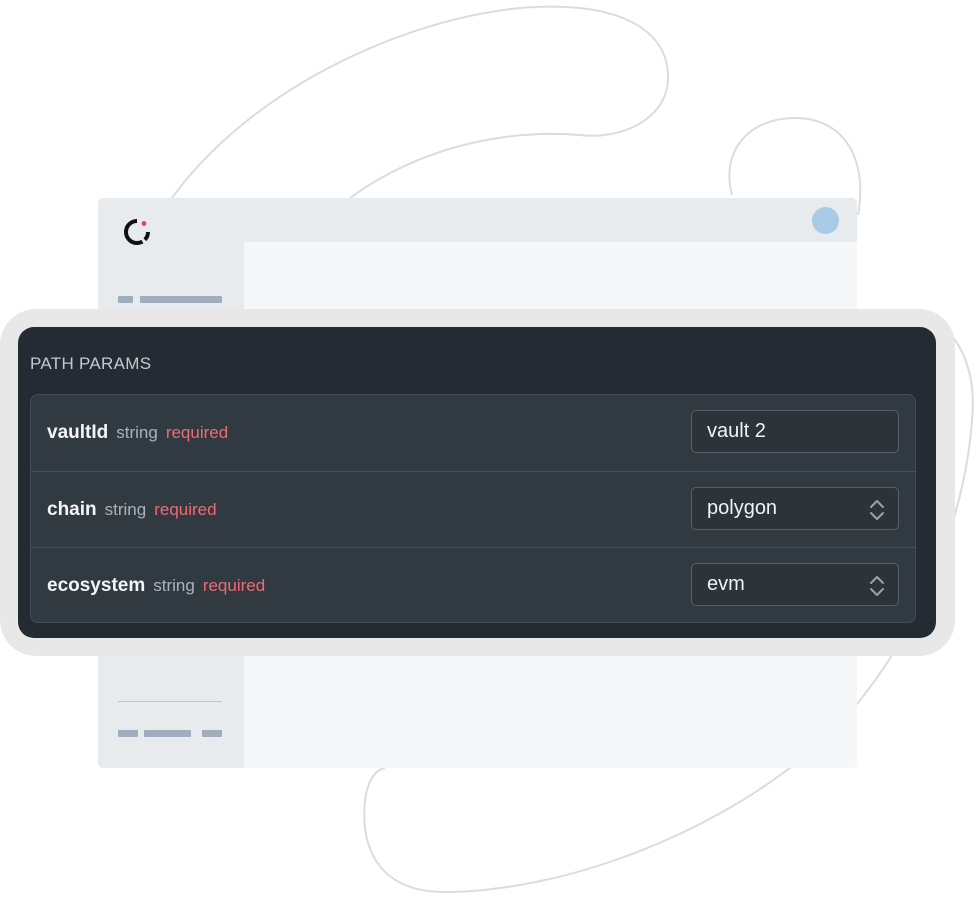 This screenshot has height=897, width=976. I want to click on chain-select: polygon, so click(795, 508).